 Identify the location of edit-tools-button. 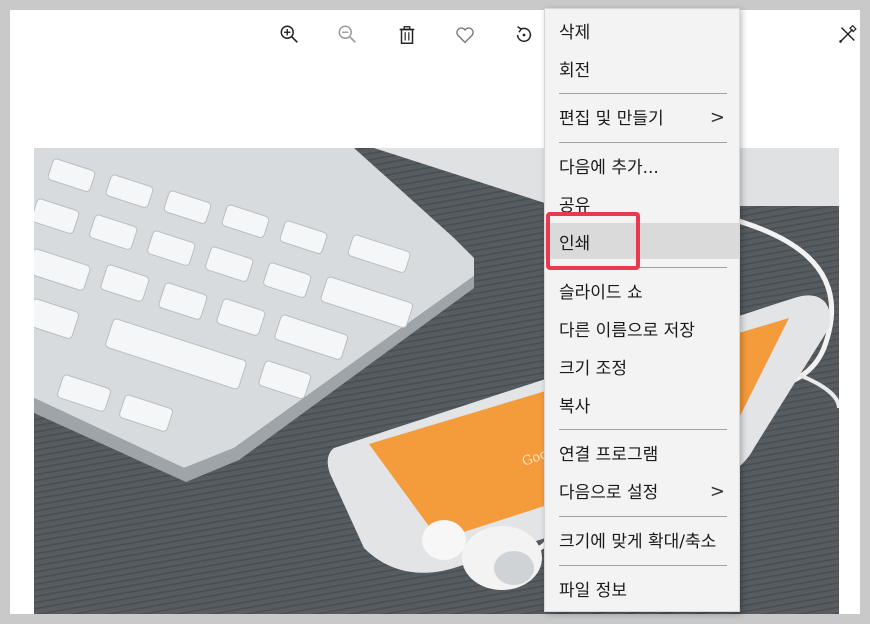
(846, 35).